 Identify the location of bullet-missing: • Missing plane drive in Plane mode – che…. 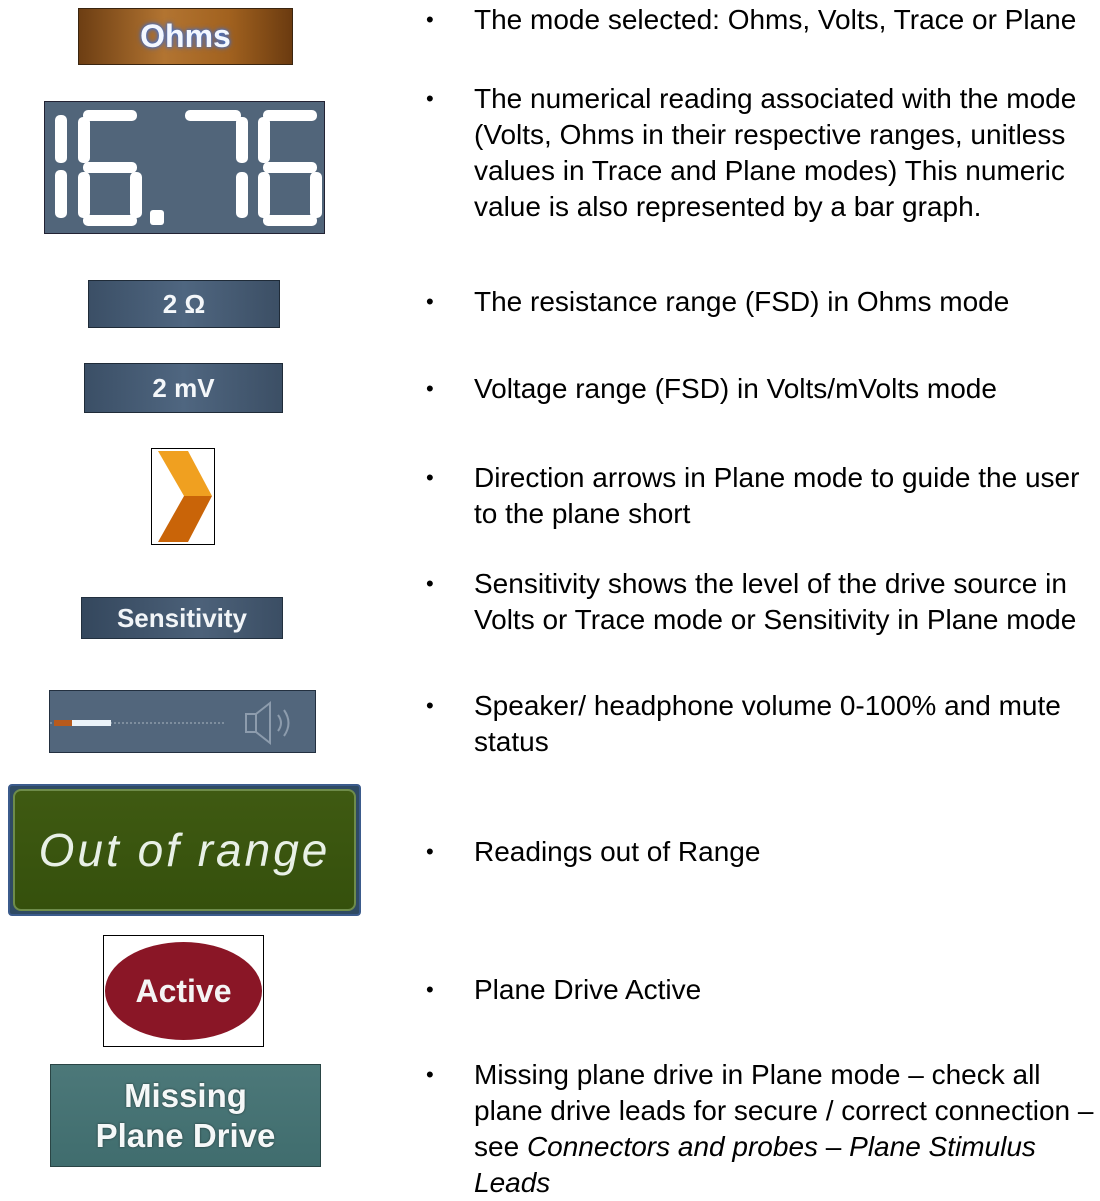
(761, 1129).